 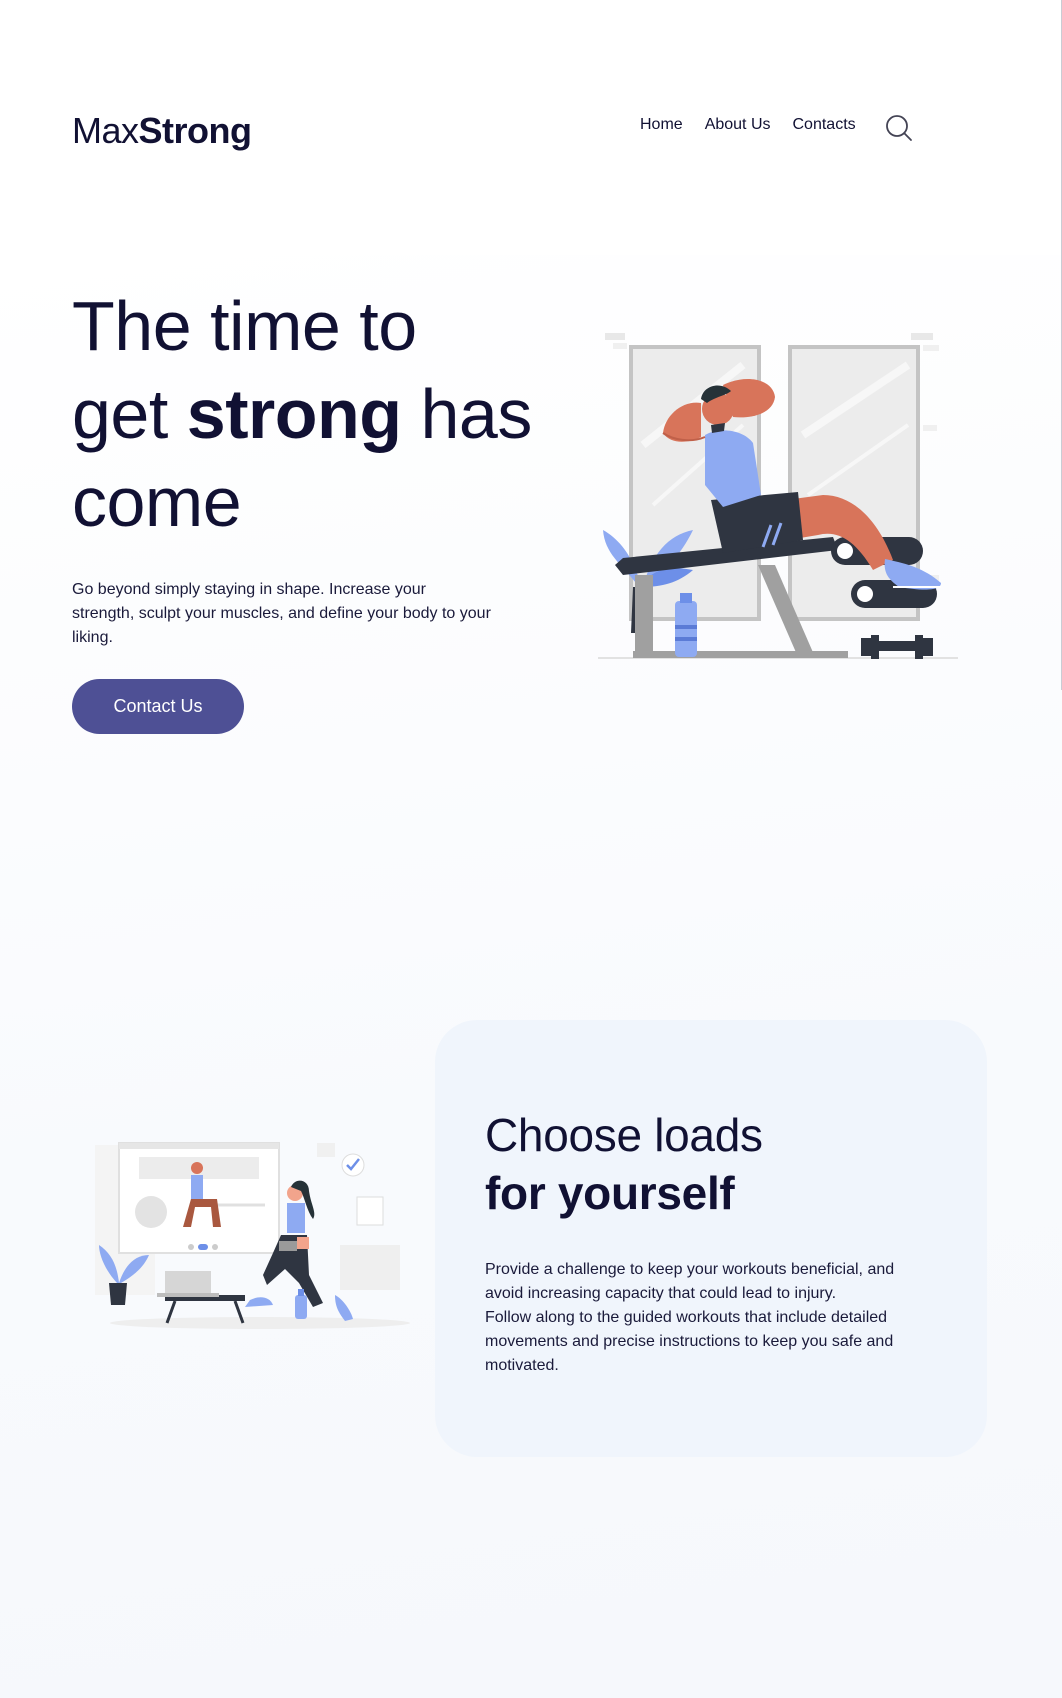 What do you see at coordinates (711, 1238) in the screenshot?
I see `feature-card` at bounding box center [711, 1238].